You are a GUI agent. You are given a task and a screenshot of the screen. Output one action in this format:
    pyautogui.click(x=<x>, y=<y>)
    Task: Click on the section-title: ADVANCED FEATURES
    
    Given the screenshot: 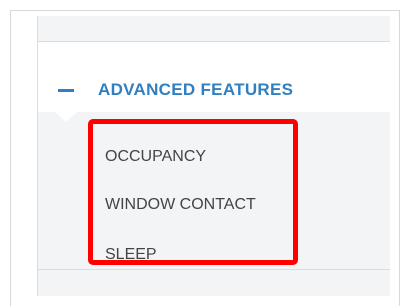 What is the action you would take?
    pyautogui.click(x=196, y=89)
    